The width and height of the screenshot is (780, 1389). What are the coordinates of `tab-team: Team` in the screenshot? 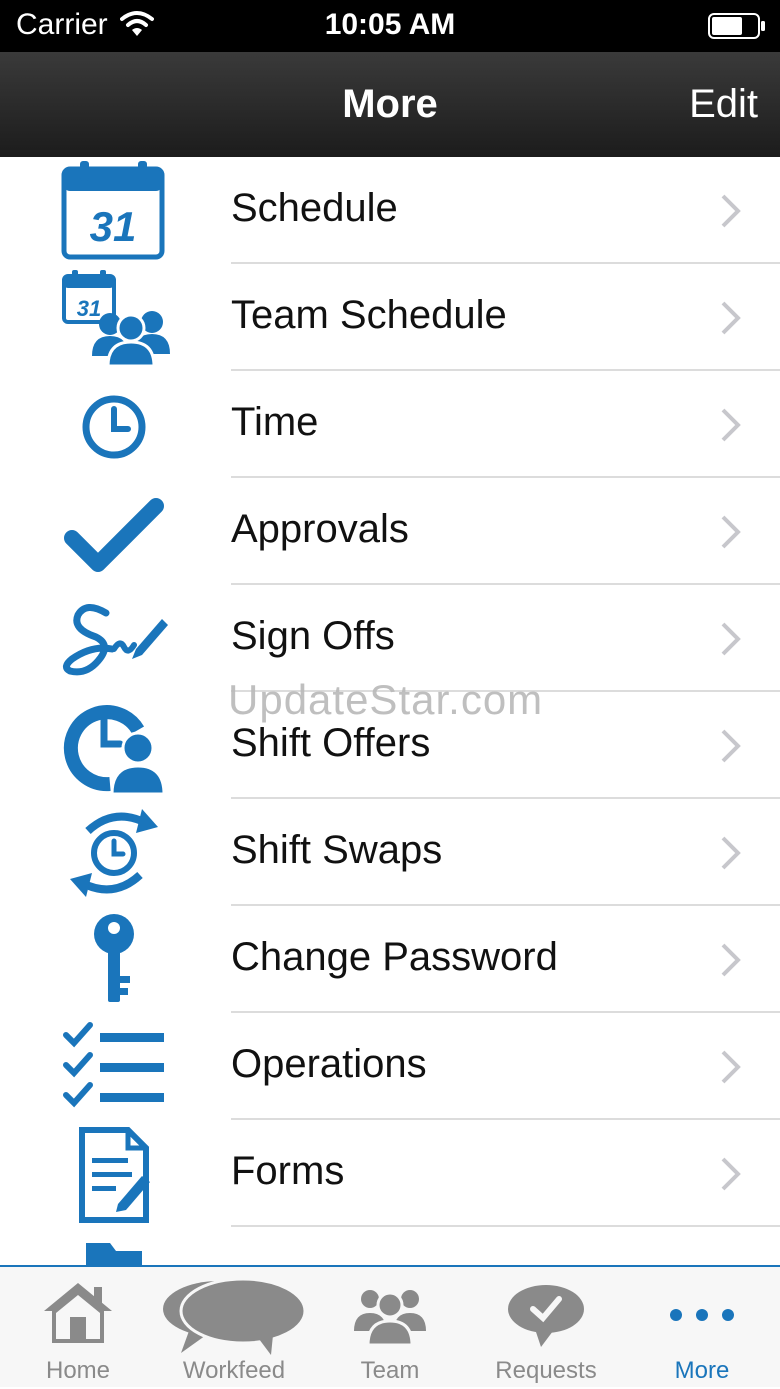 It's located at (390, 1328).